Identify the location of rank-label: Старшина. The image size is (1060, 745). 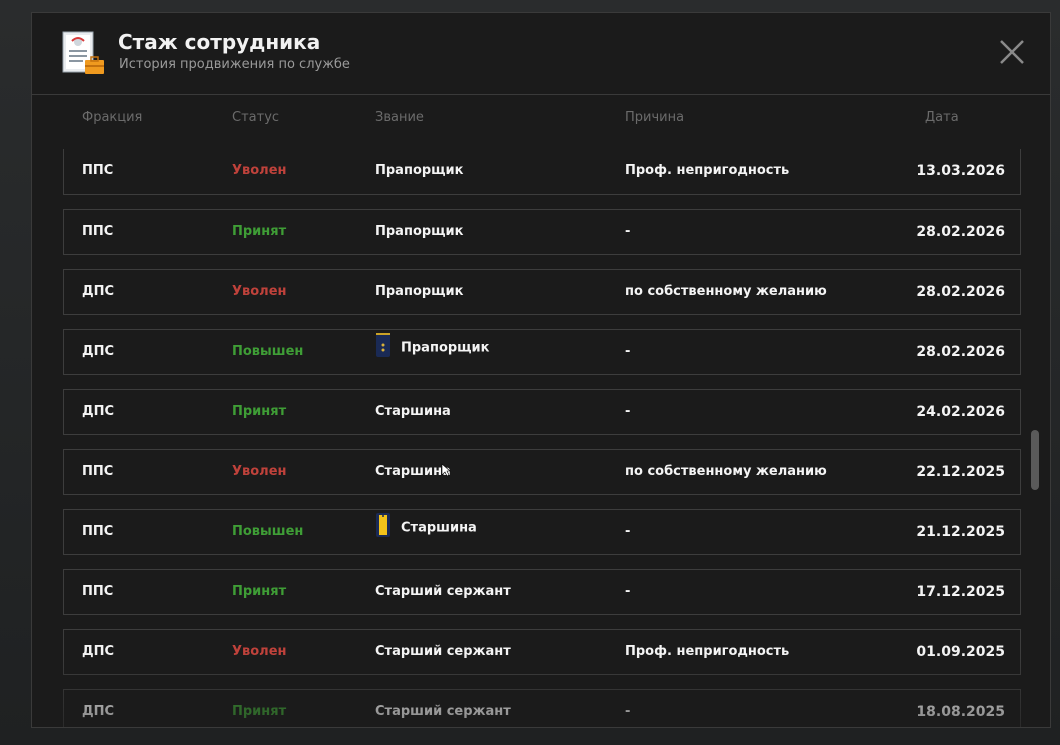
(439, 528).